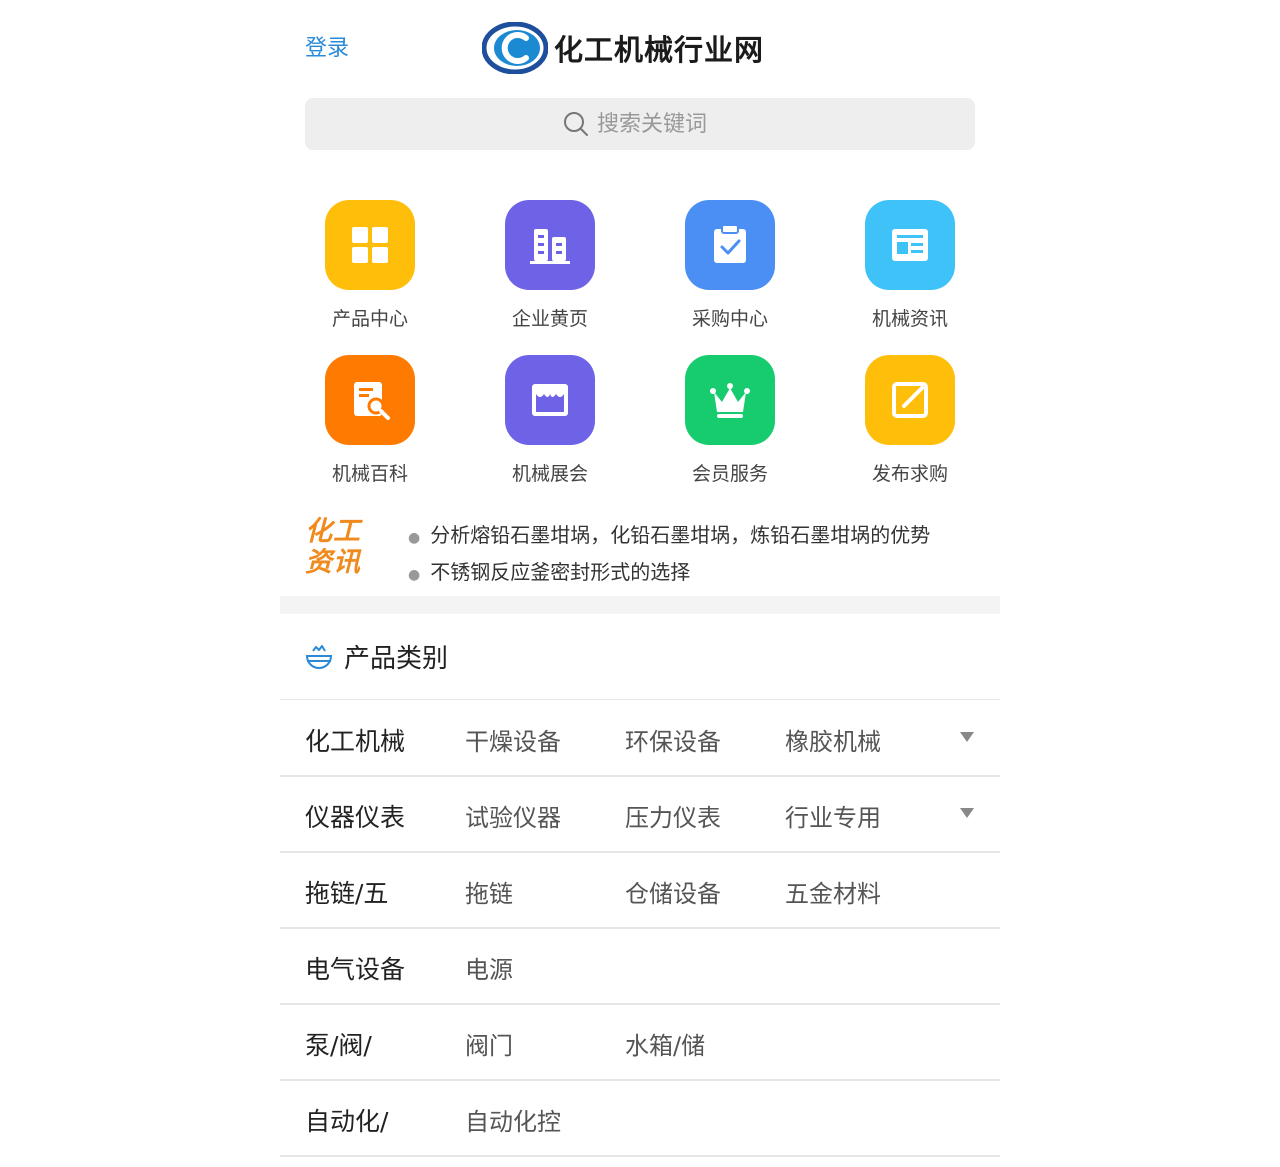 This screenshot has width=1280, height=1167. I want to click on crown-icon, so click(730, 400).